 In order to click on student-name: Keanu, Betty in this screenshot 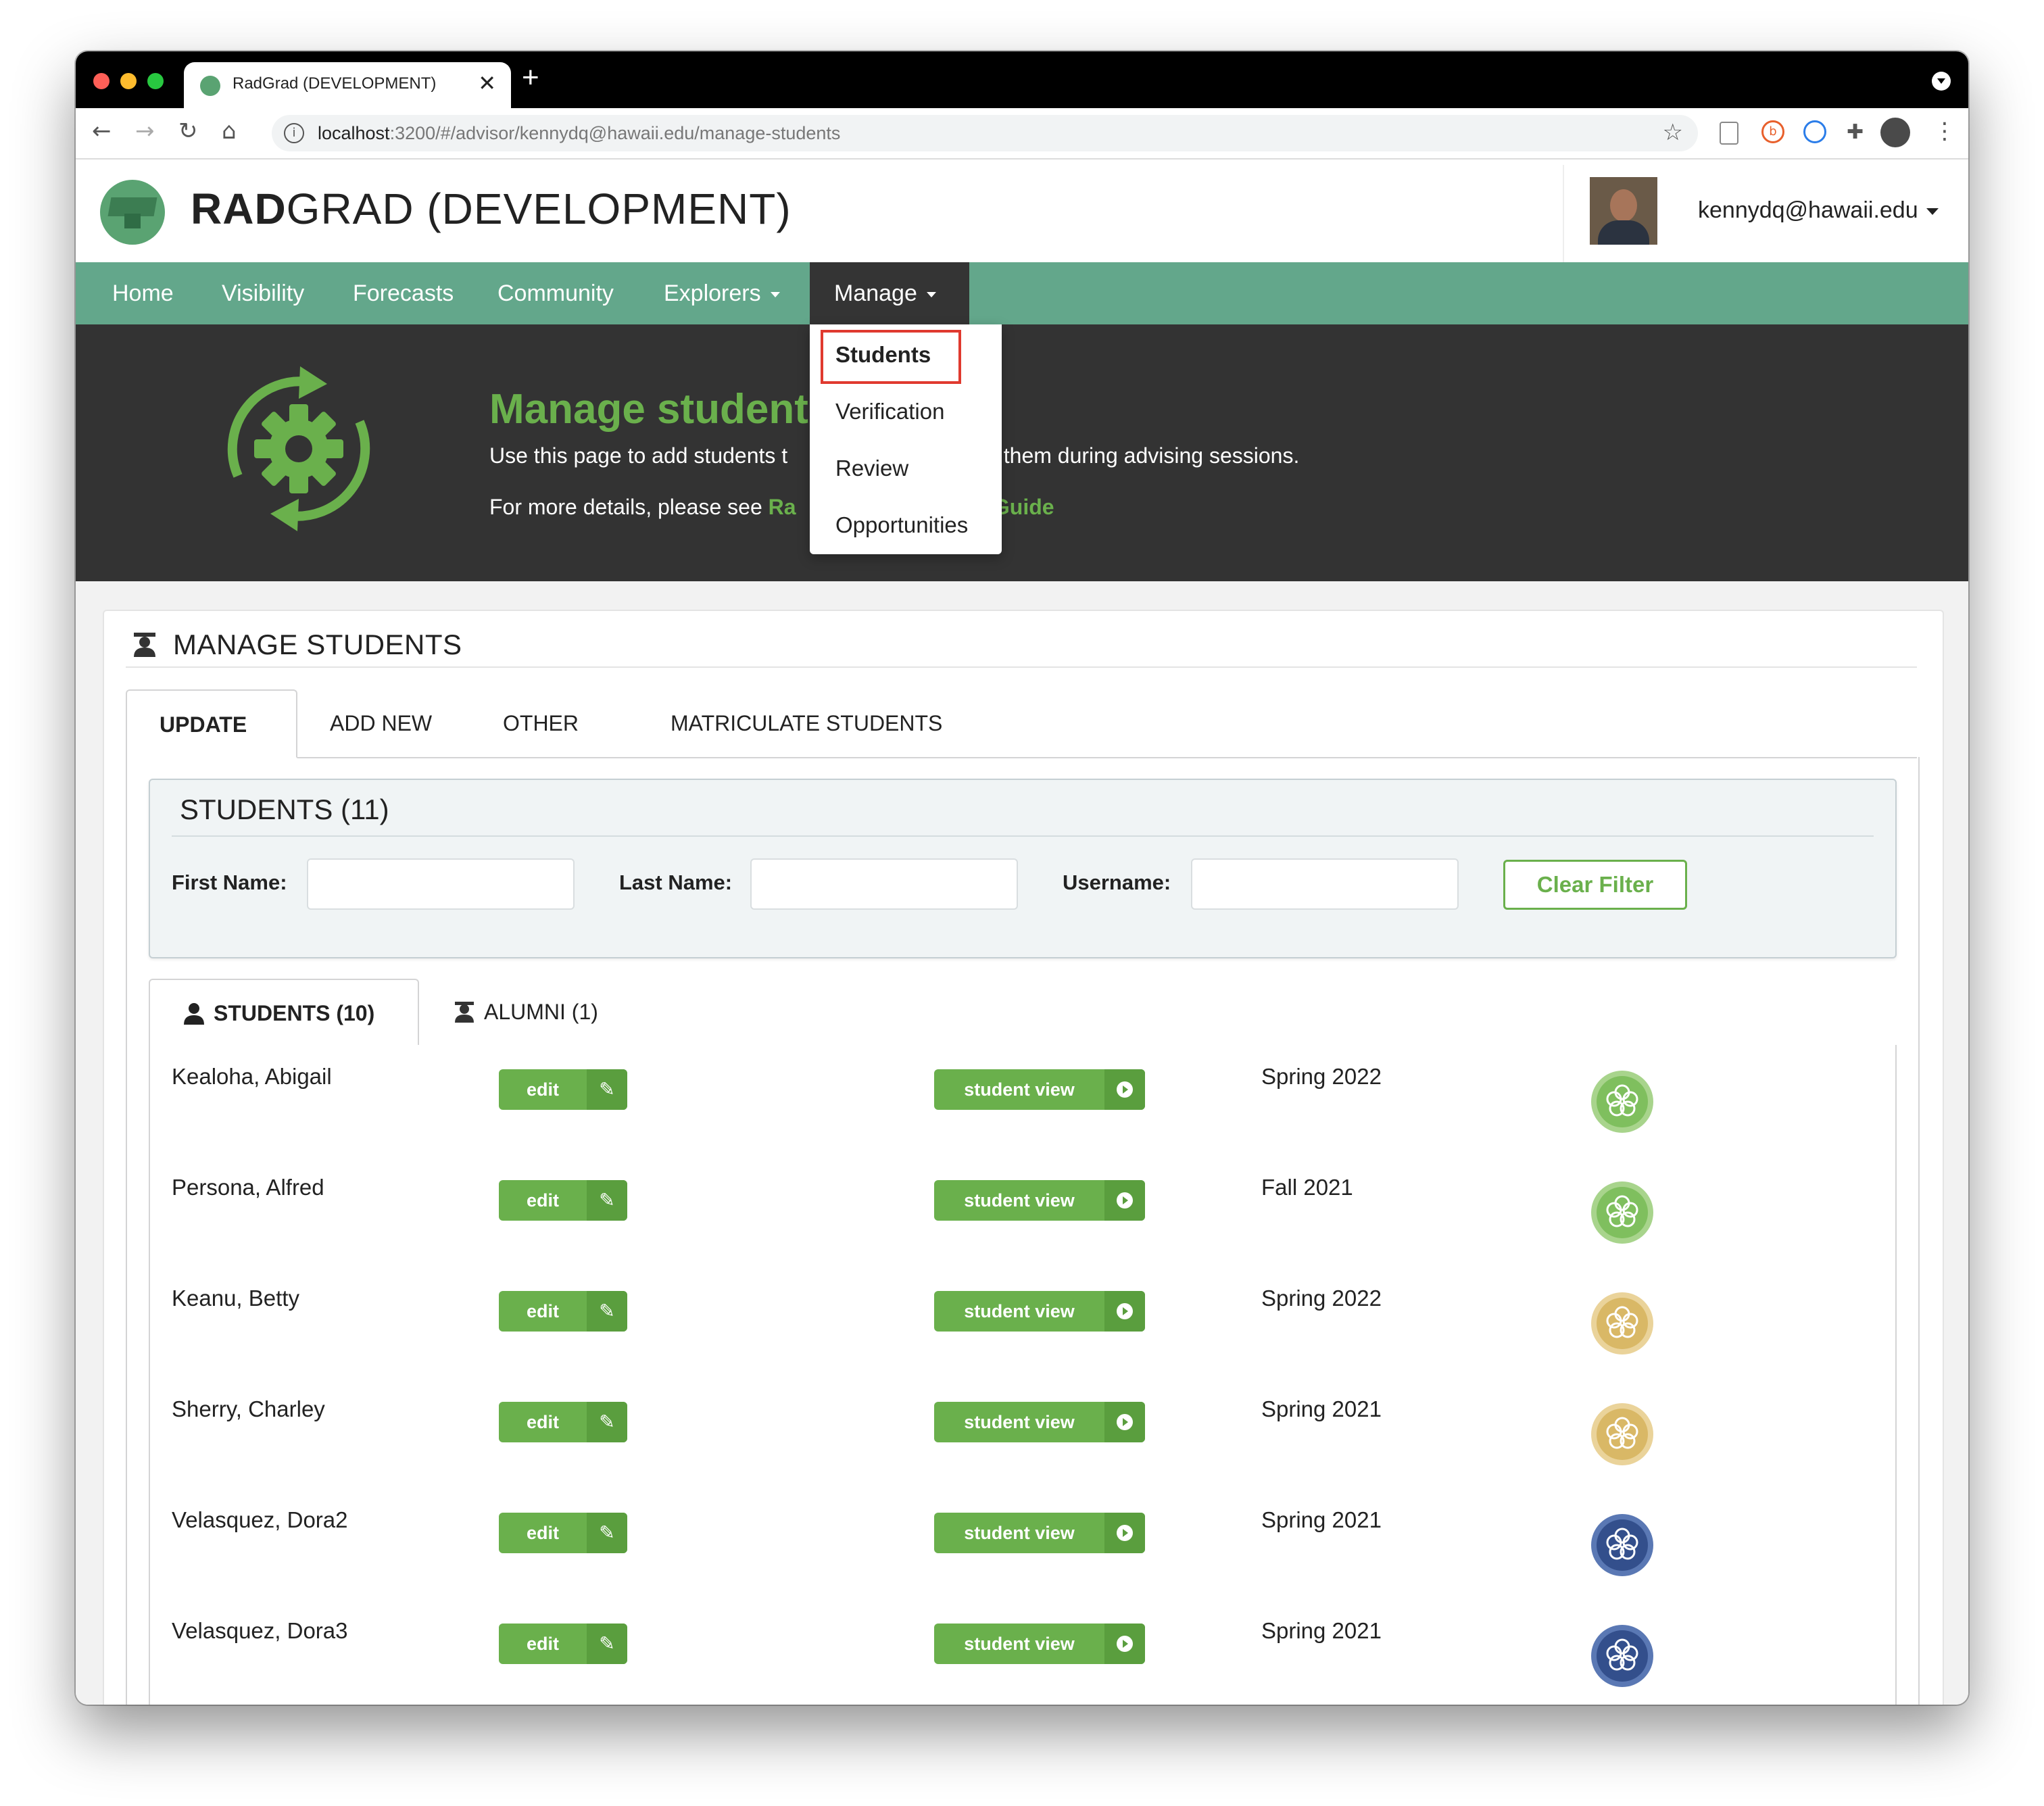, I will do `click(235, 1298)`.